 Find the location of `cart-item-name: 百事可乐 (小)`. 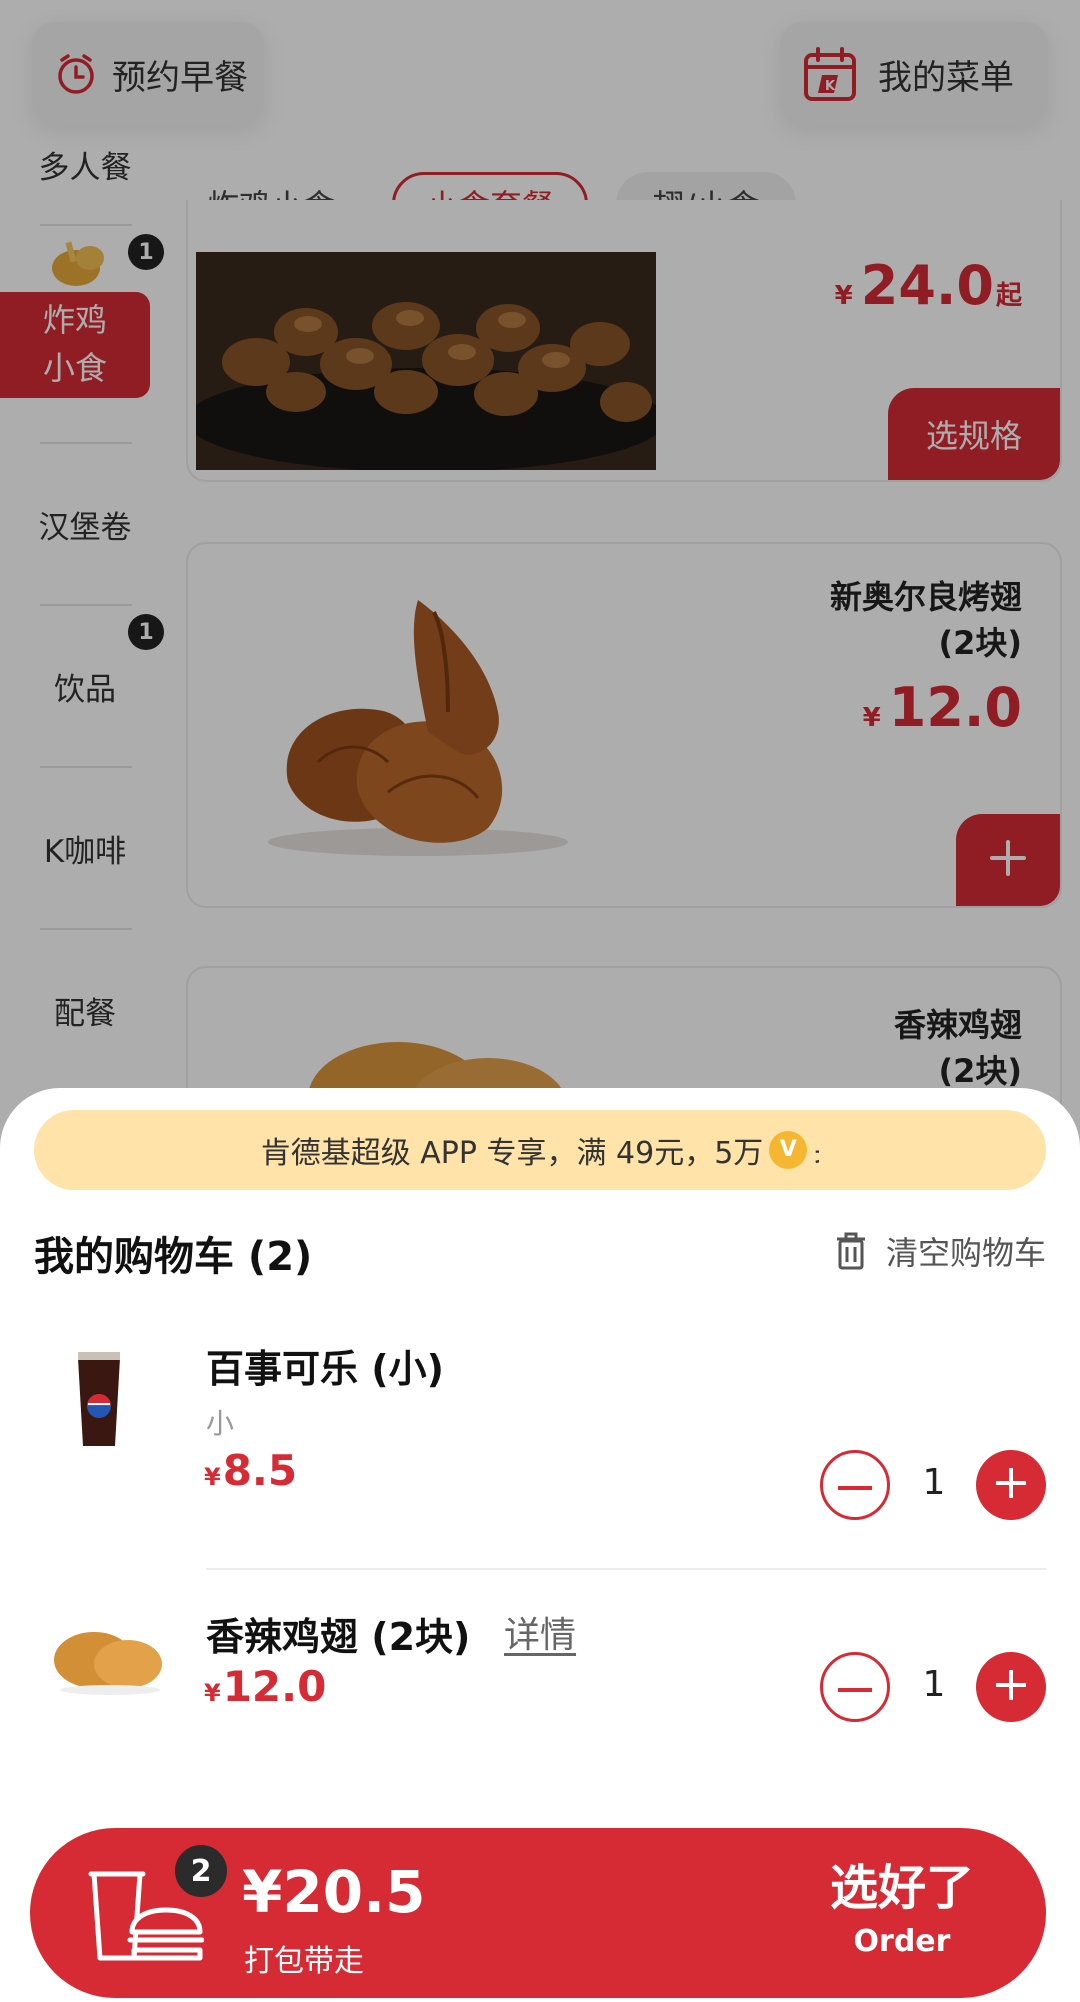

cart-item-name: 百事可乐 (小) is located at coordinates (325, 1369).